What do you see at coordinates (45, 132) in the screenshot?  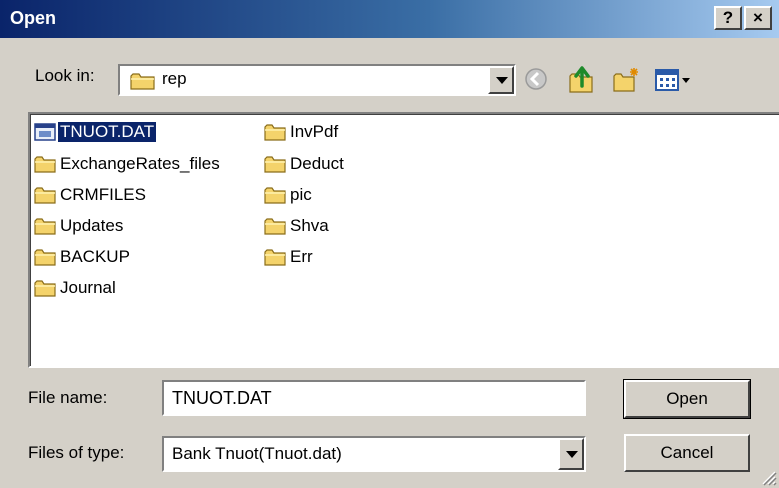 I see `data-file-icon` at bounding box center [45, 132].